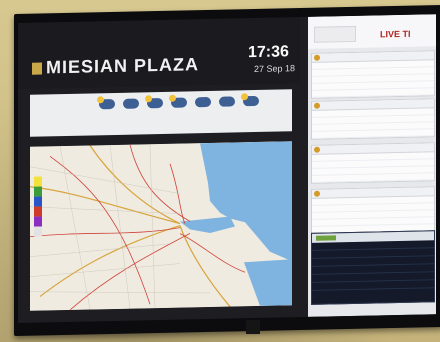 The height and width of the screenshot is (342, 440). What do you see at coordinates (123, 66) in the screenshot?
I see `page-title: MIESIAN PLAZA` at bounding box center [123, 66].